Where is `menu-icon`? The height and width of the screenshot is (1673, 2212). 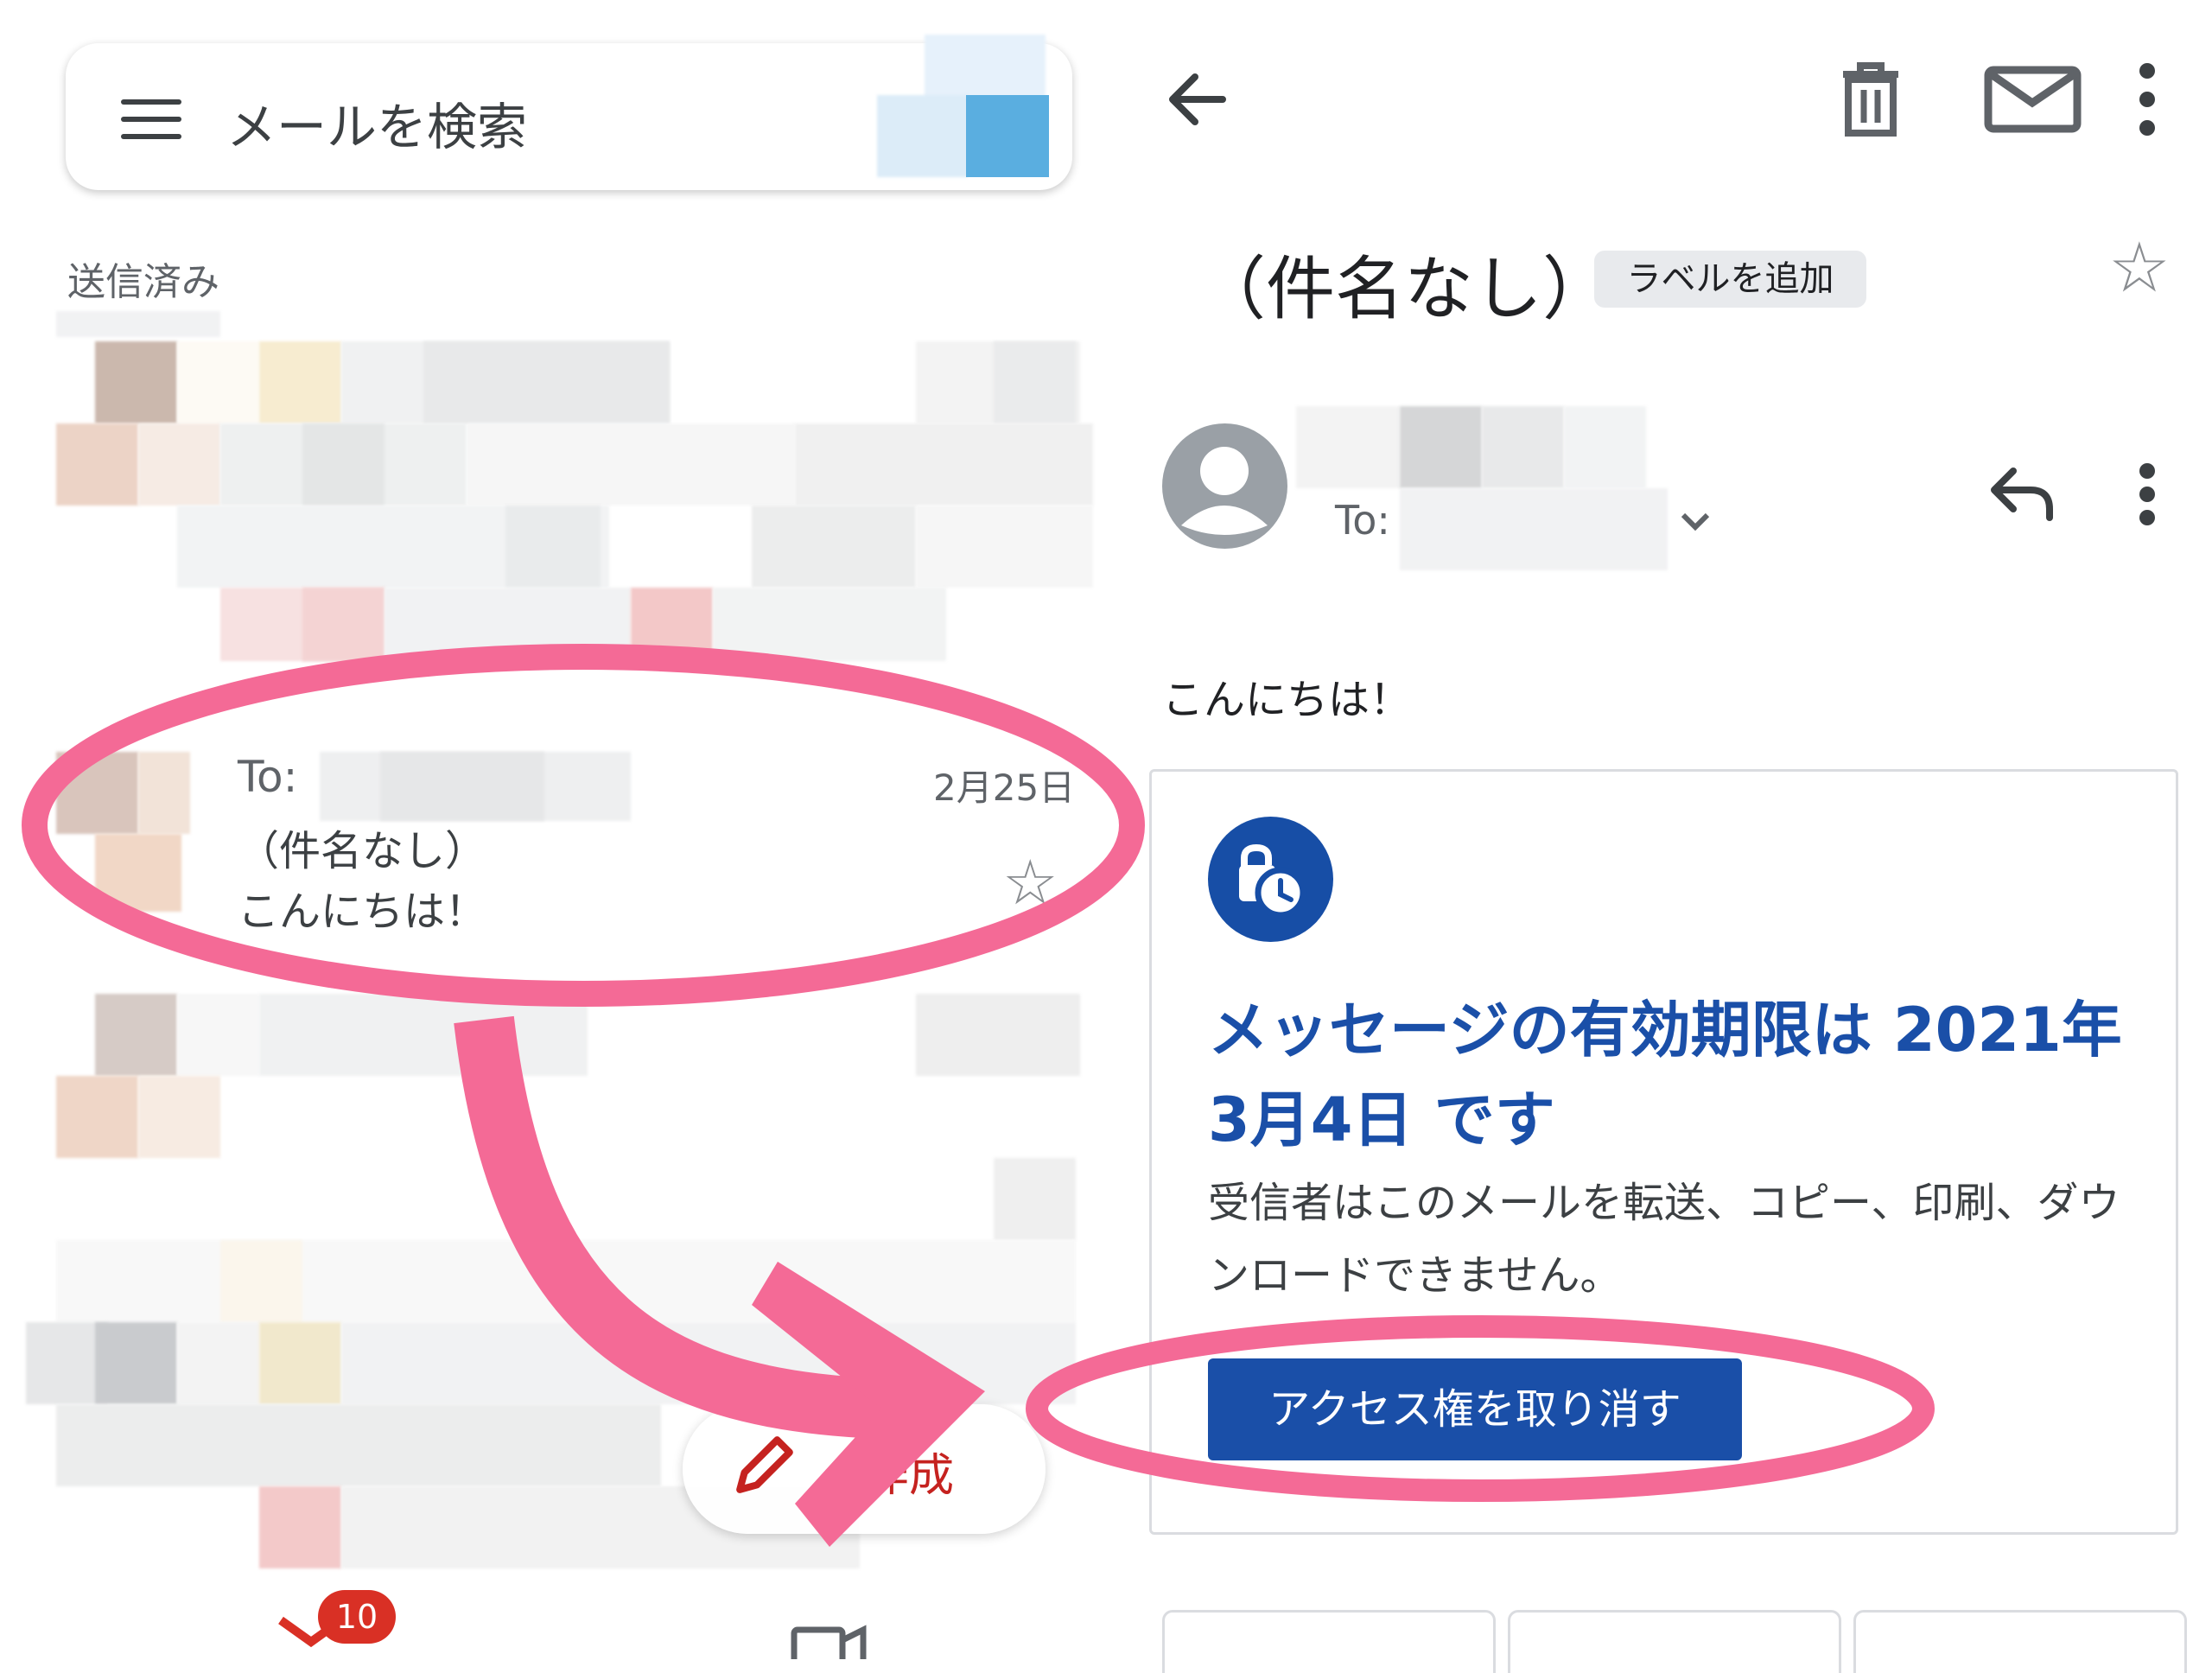 menu-icon is located at coordinates (151, 121).